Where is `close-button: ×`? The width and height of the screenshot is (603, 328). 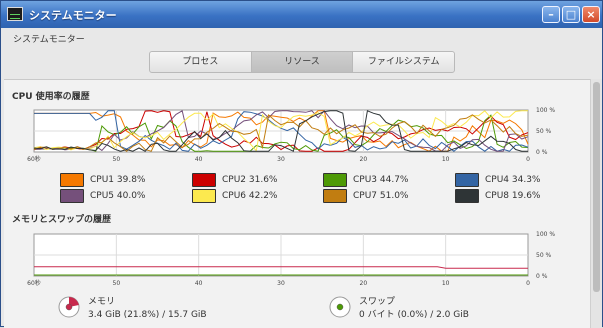 close-button: × is located at coordinates (591, 14).